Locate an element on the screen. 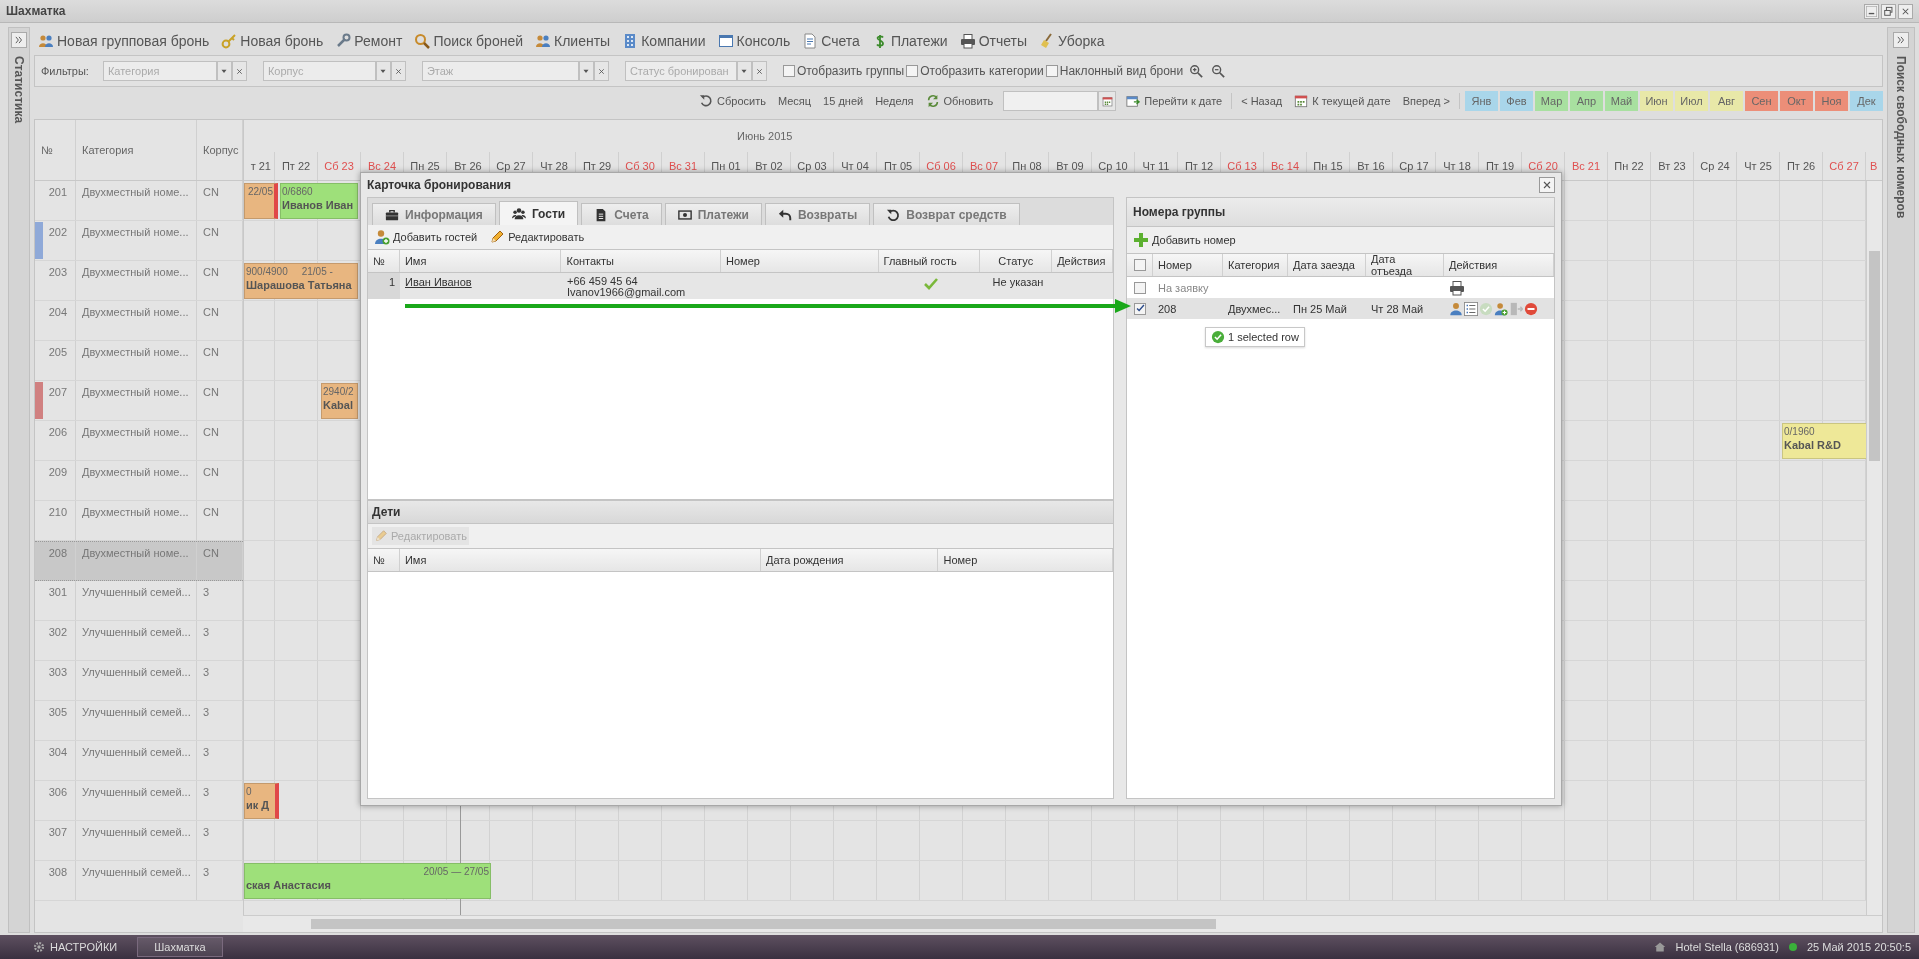 This screenshot has width=1919, height=959. date-picker-button is located at coordinates (1107, 101).